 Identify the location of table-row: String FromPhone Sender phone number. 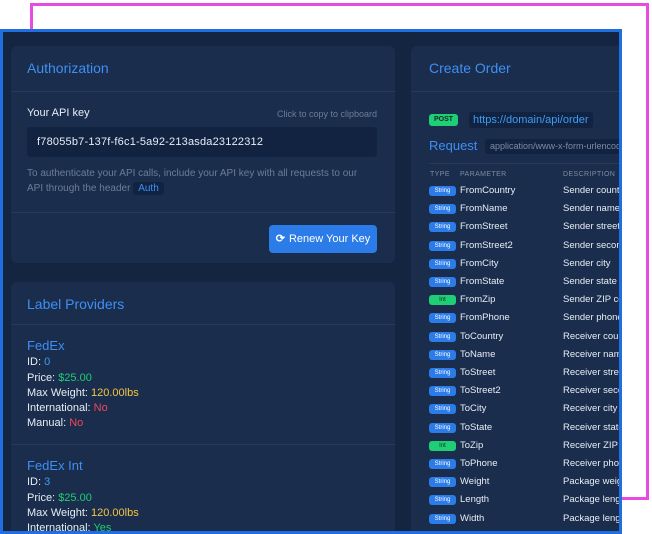
(525, 319).